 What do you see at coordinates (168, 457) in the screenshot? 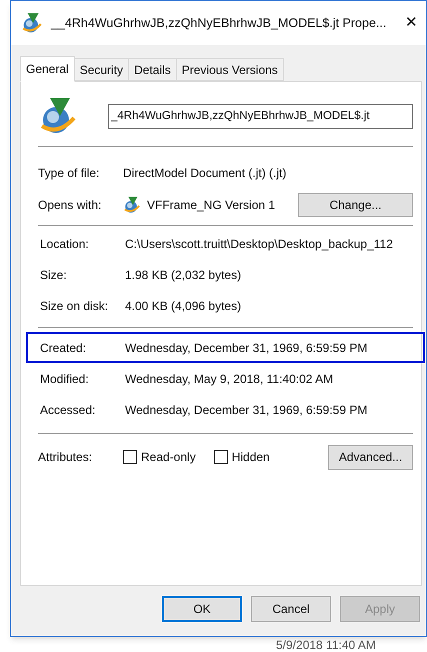
I see `checkbox-label: Read-only` at bounding box center [168, 457].